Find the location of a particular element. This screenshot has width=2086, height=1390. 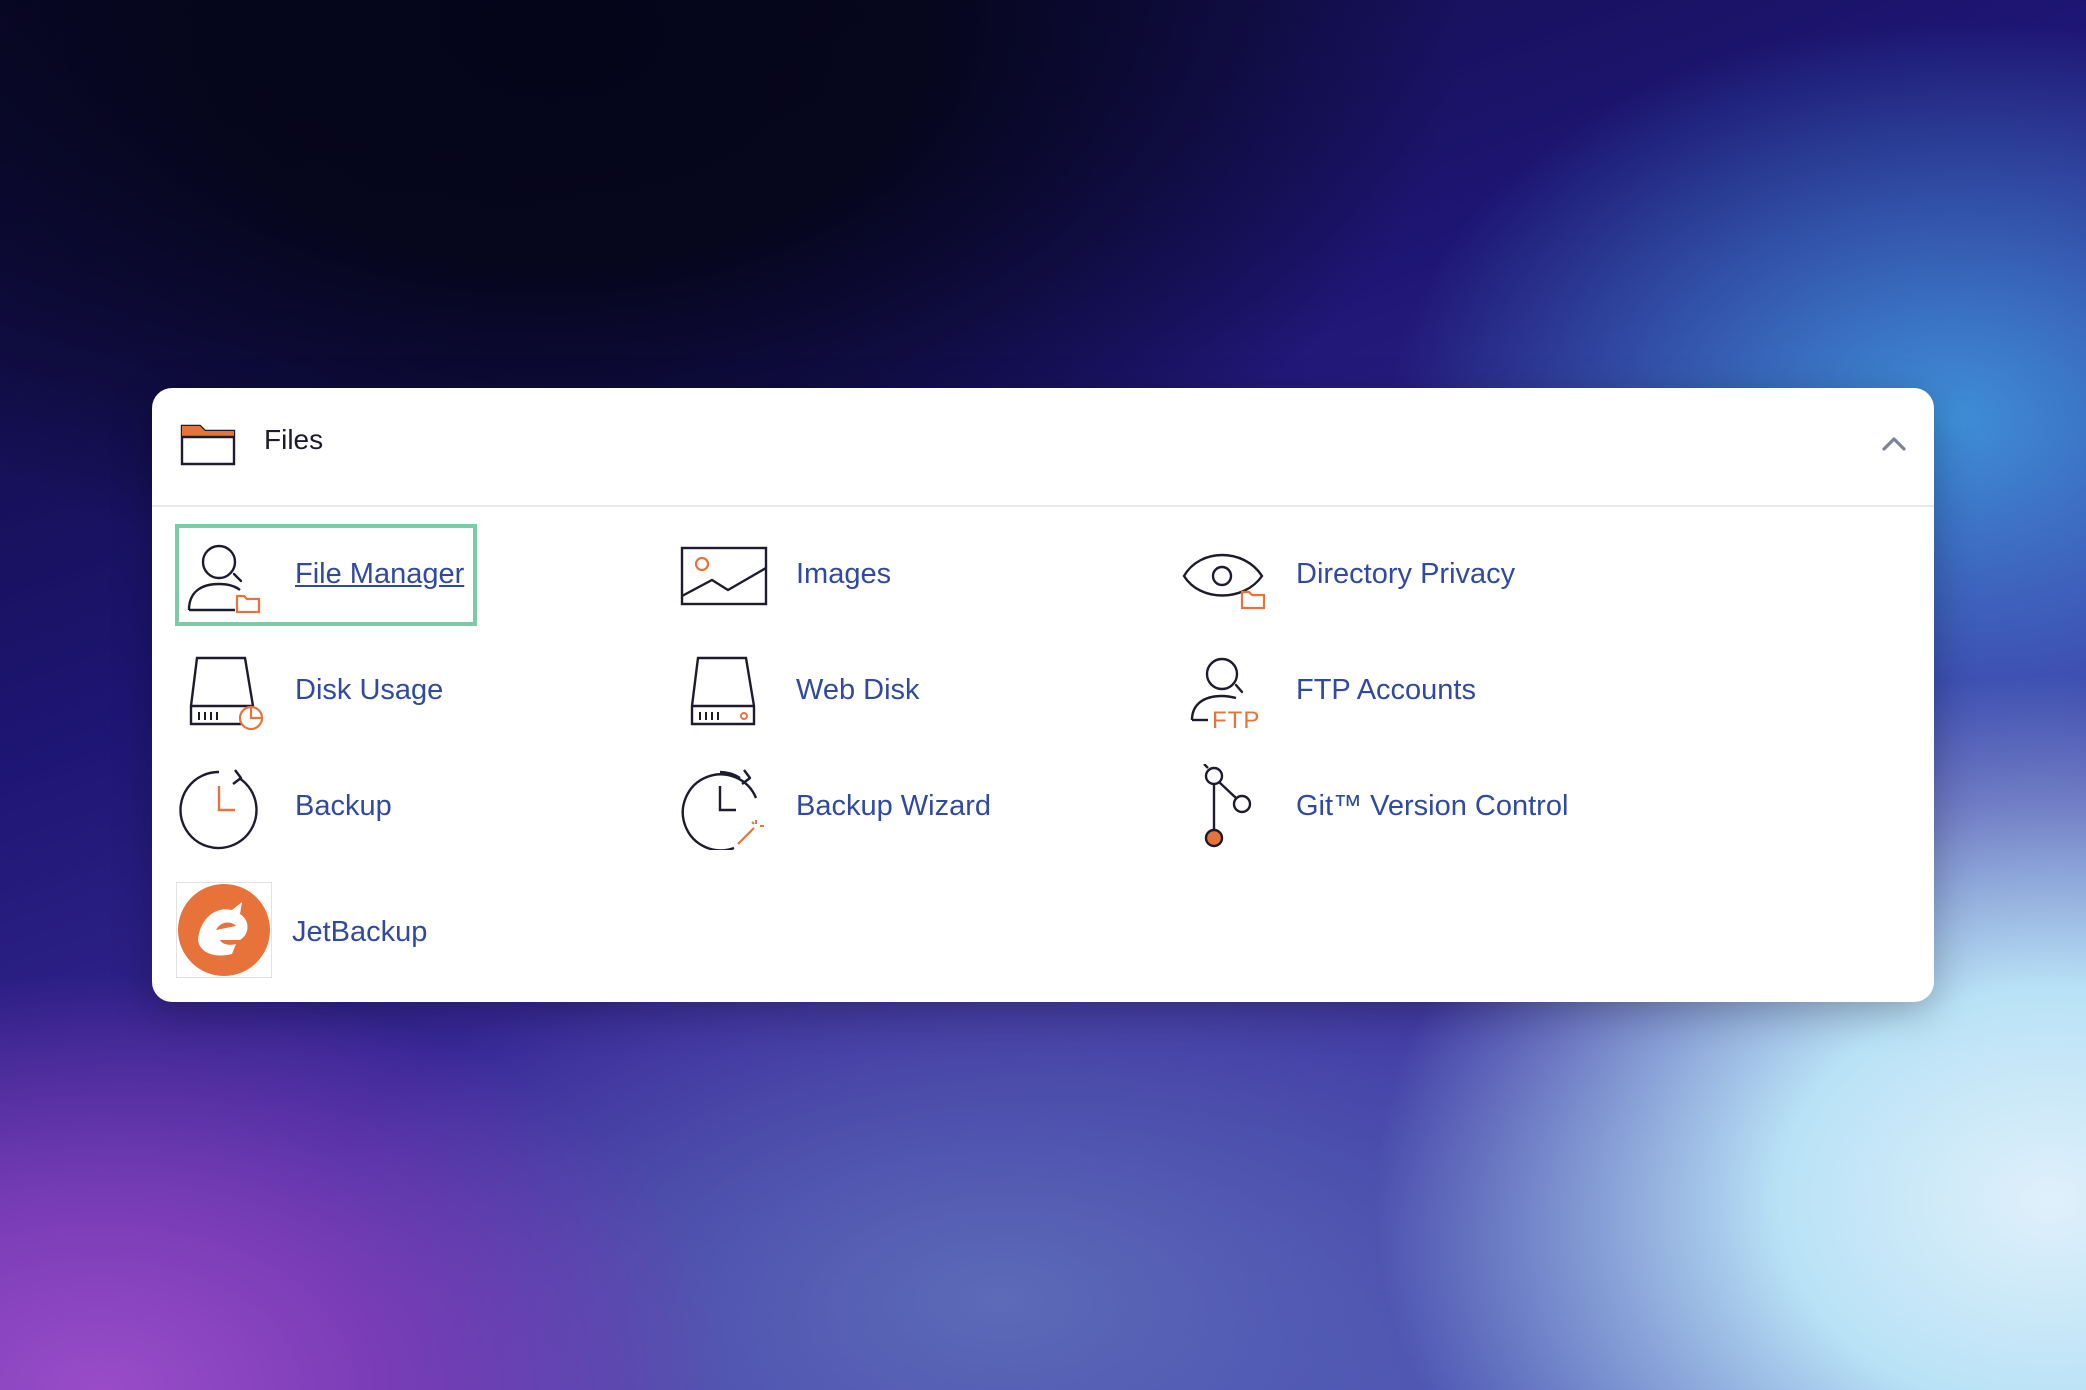

git-icon is located at coordinates (1227, 806).